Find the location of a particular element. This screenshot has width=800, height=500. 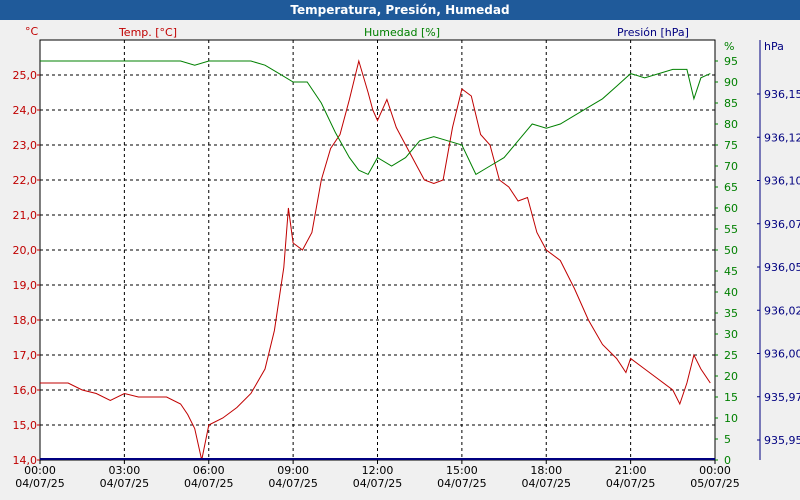

window-title-bar: Temperatura, Presión, Humedad is located at coordinates (400, 10).